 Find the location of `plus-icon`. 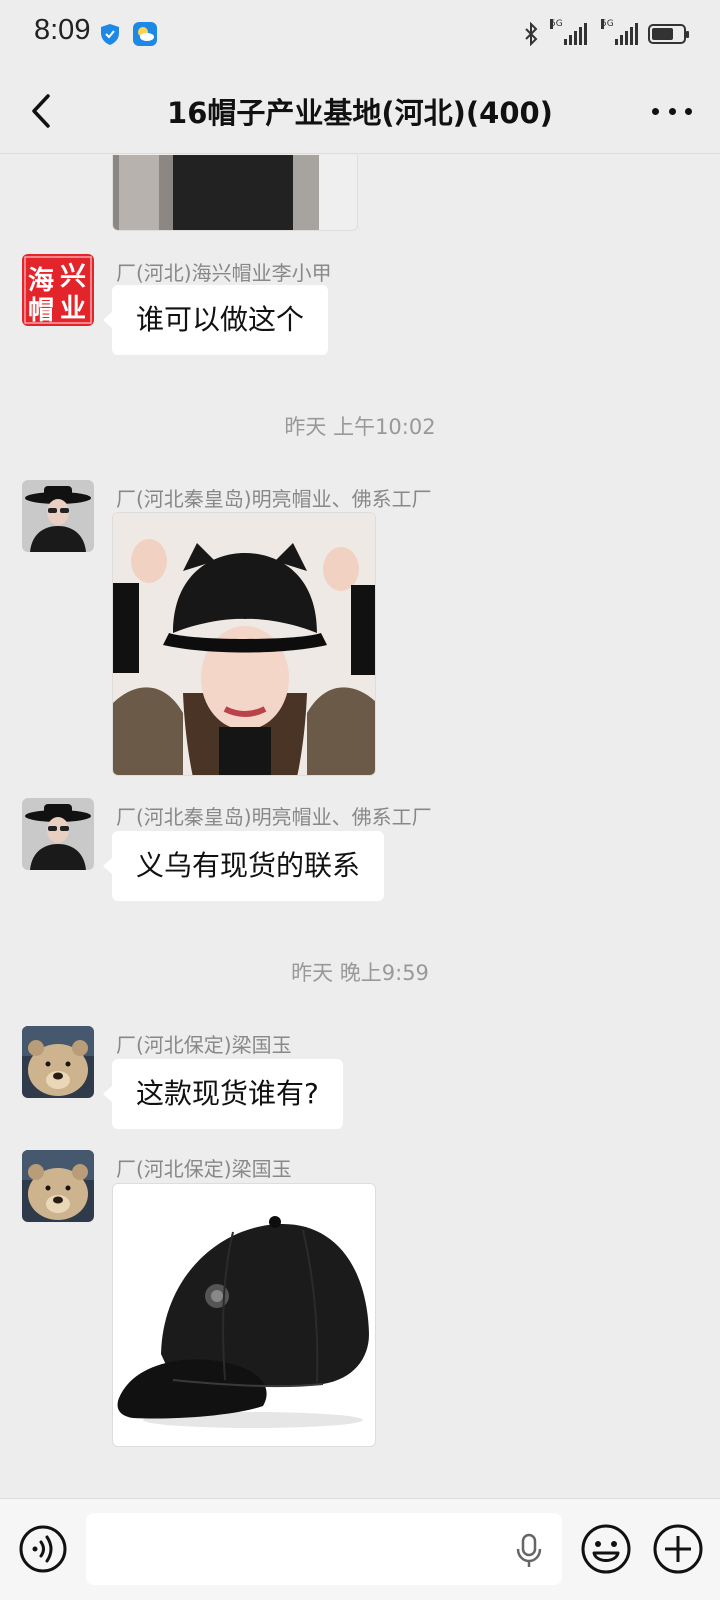

plus-icon is located at coordinates (678, 1549).